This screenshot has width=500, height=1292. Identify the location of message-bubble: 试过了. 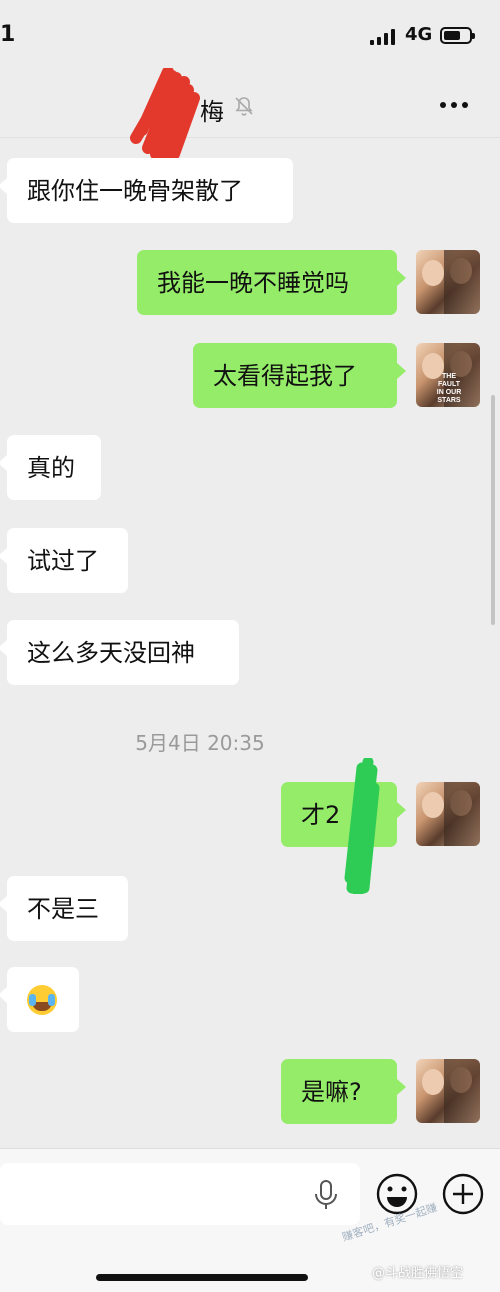
(64, 560).